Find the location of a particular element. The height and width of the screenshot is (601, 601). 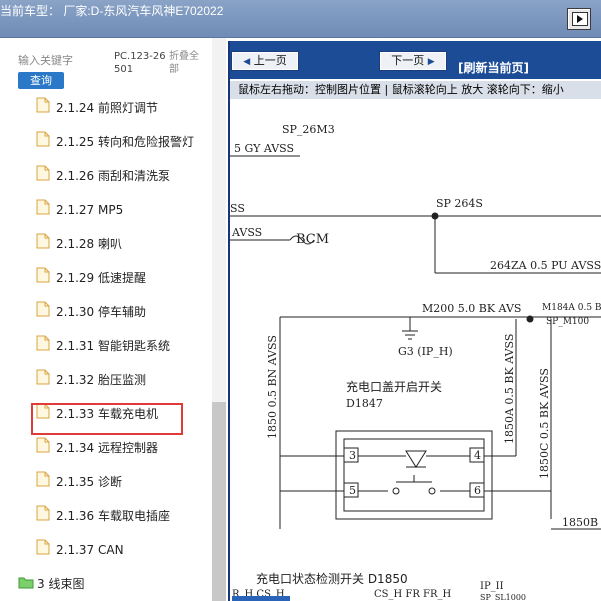

tree-item: 2.1.37 CAN is located at coordinates (80, 550).